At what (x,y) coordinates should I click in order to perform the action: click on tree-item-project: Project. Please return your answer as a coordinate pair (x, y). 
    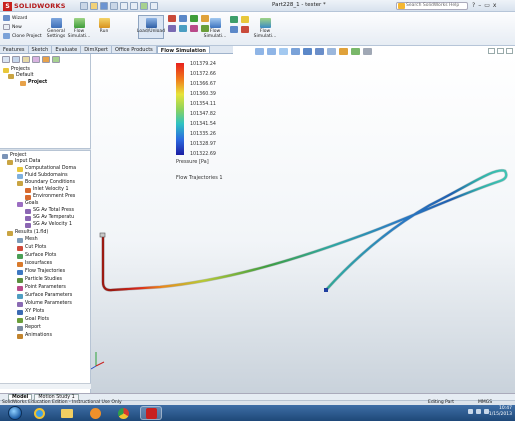
    Looking at the image, I should click on (33, 83).